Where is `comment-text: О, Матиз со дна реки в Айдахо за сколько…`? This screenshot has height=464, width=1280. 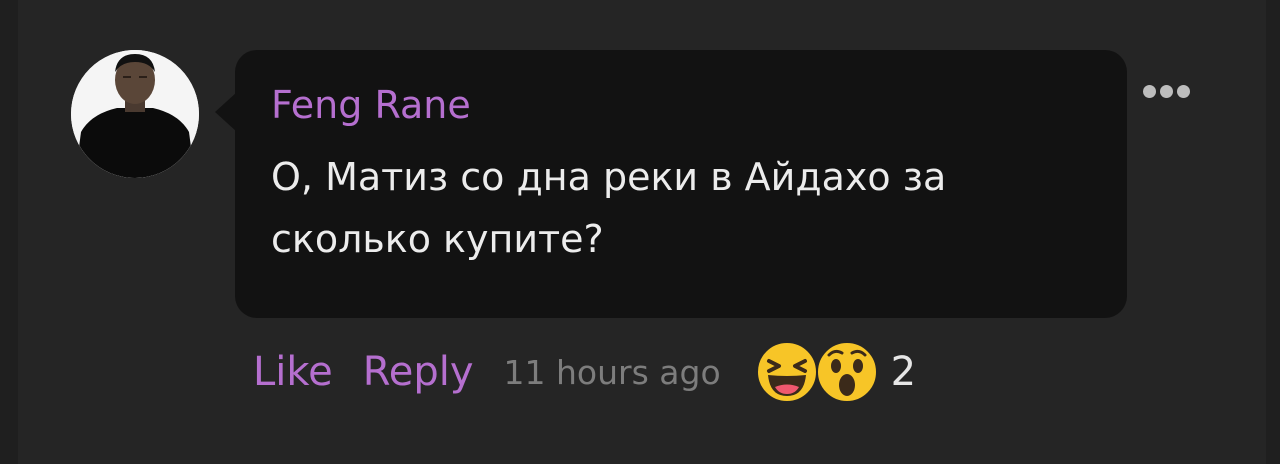 comment-text: О, Матиз со дна реки в Айдахо за сколько… is located at coordinates (609, 208).